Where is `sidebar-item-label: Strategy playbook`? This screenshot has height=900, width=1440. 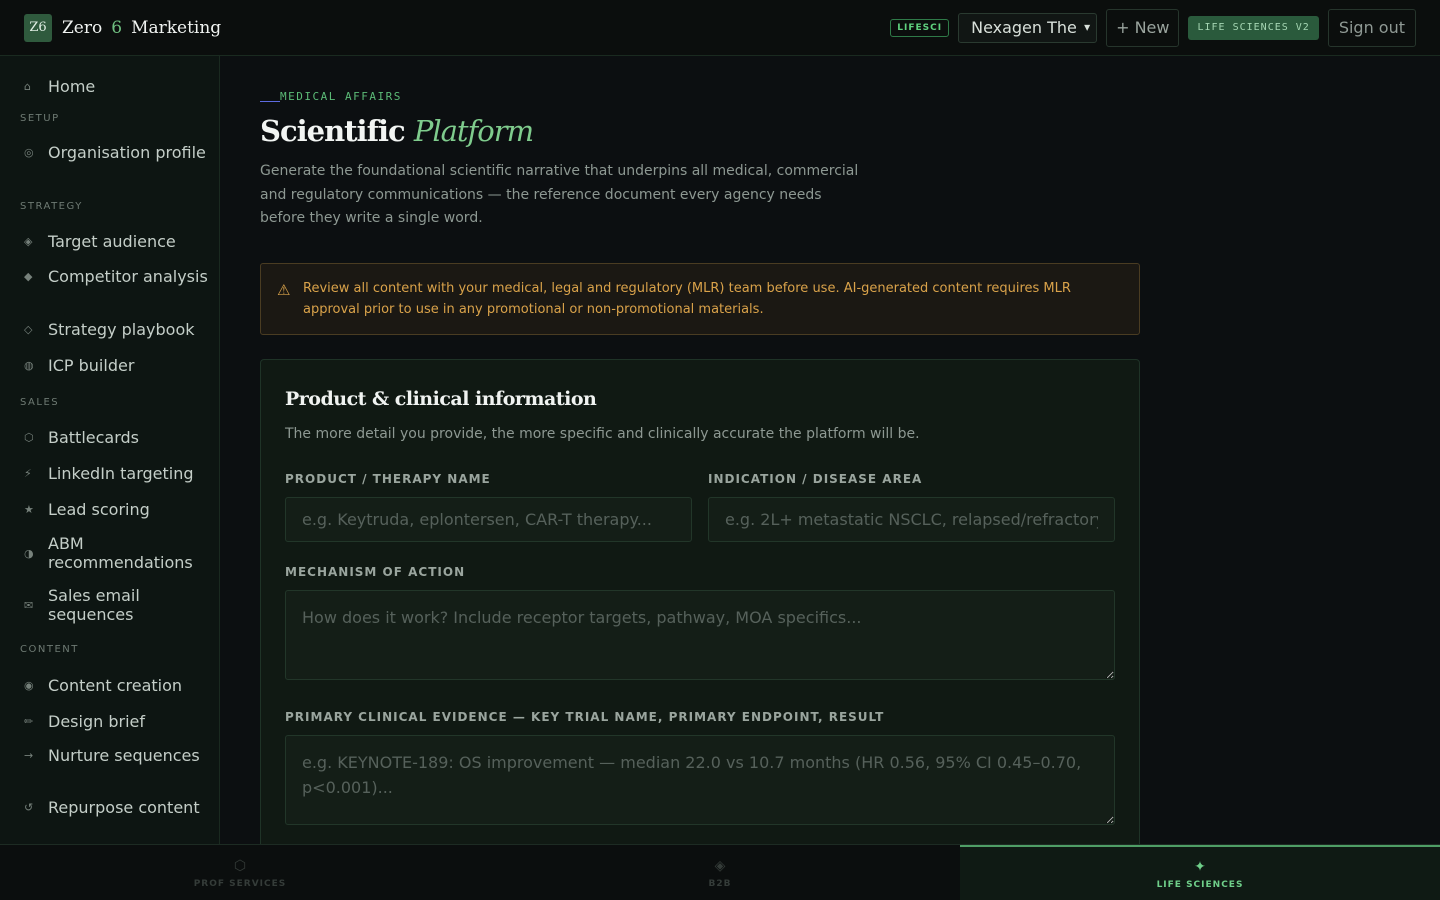 sidebar-item-label: Strategy playbook is located at coordinates (121, 329).